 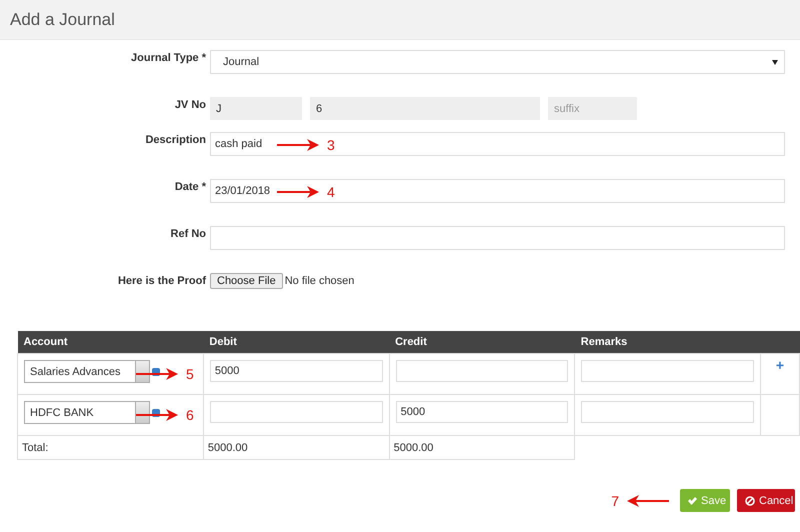 I want to click on journal-type-dropdown: Journal, so click(x=497, y=62).